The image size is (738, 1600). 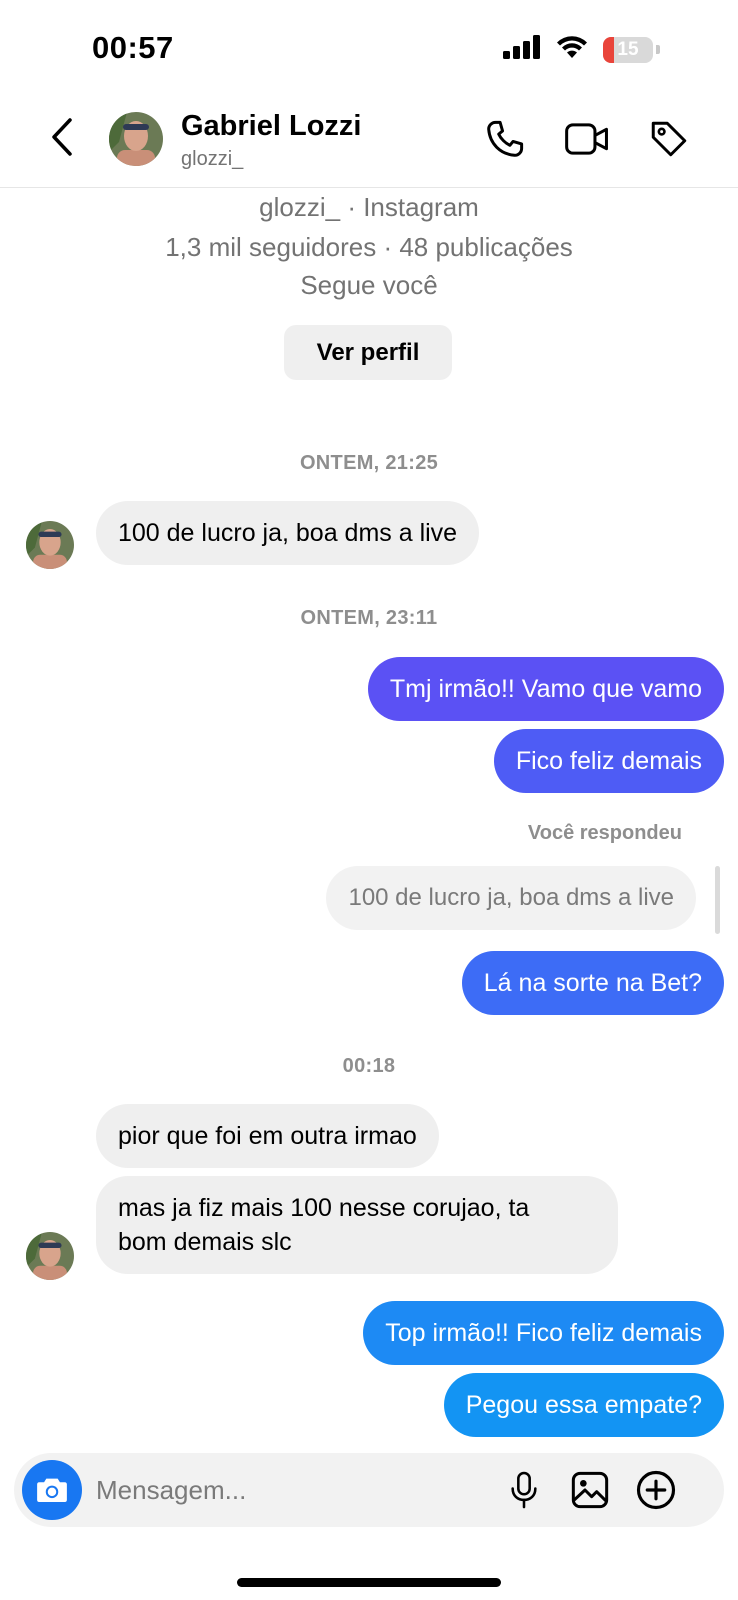 I want to click on home-indicator, so click(x=369, y=1582).